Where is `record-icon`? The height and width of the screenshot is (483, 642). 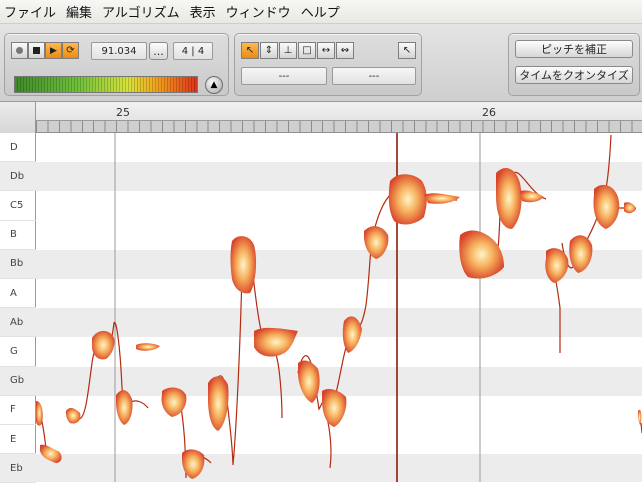
record-icon is located at coordinates (19, 50).